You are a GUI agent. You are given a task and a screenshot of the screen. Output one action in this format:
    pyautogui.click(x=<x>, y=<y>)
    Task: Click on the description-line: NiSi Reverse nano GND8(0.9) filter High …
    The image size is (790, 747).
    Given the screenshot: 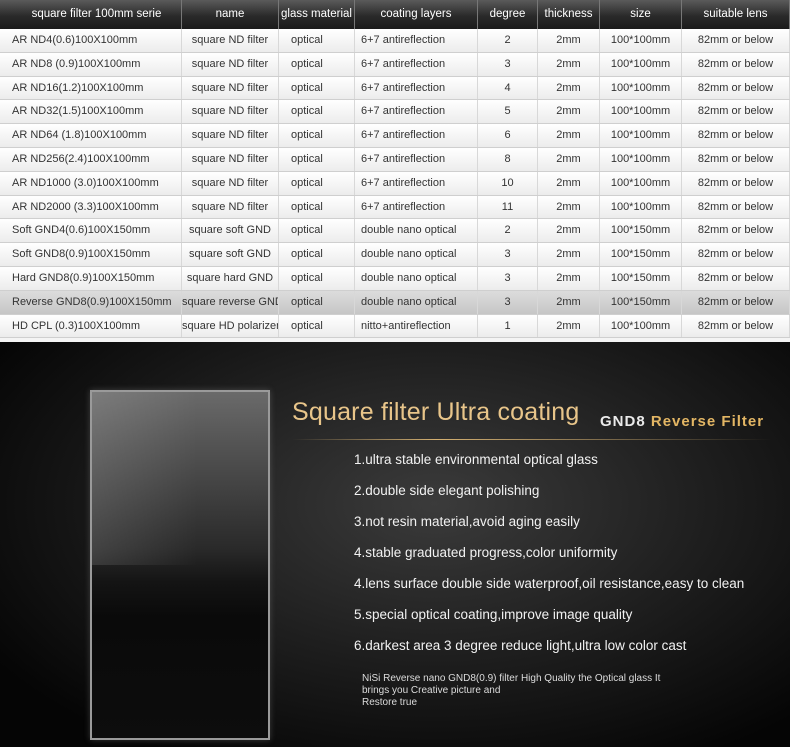 What is the action you would take?
    pyautogui.click(x=511, y=678)
    